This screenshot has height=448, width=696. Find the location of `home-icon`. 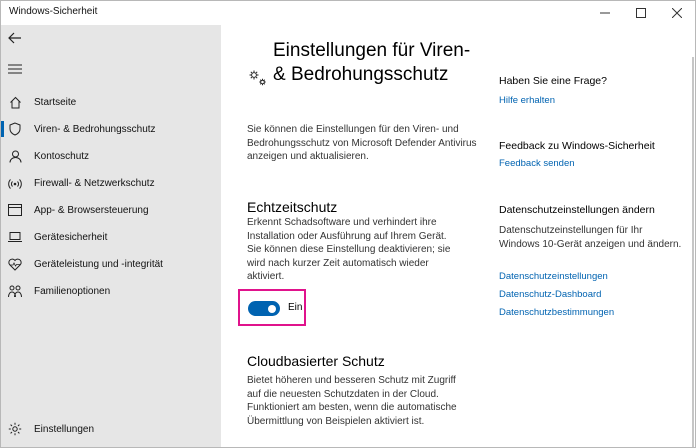

home-icon is located at coordinates (15, 102).